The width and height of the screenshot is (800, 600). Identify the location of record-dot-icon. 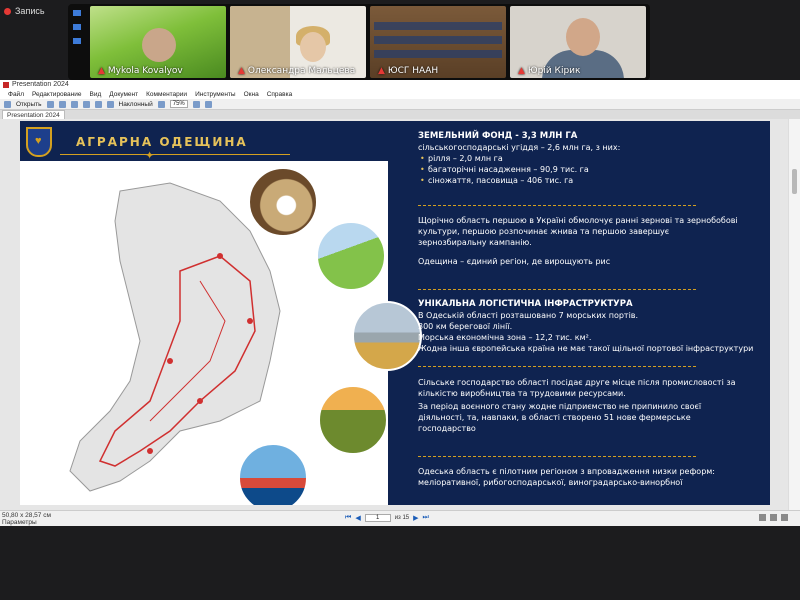
(7, 11).